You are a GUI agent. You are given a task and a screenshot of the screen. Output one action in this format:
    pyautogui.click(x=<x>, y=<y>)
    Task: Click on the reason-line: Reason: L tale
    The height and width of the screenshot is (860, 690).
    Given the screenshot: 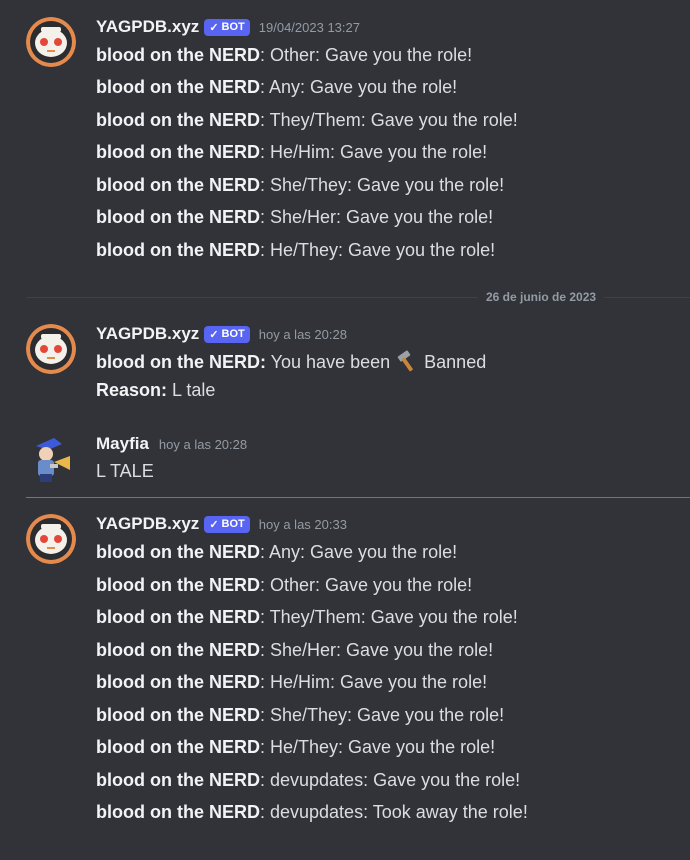 What is the action you would take?
    pyautogui.click(x=155, y=390)
    